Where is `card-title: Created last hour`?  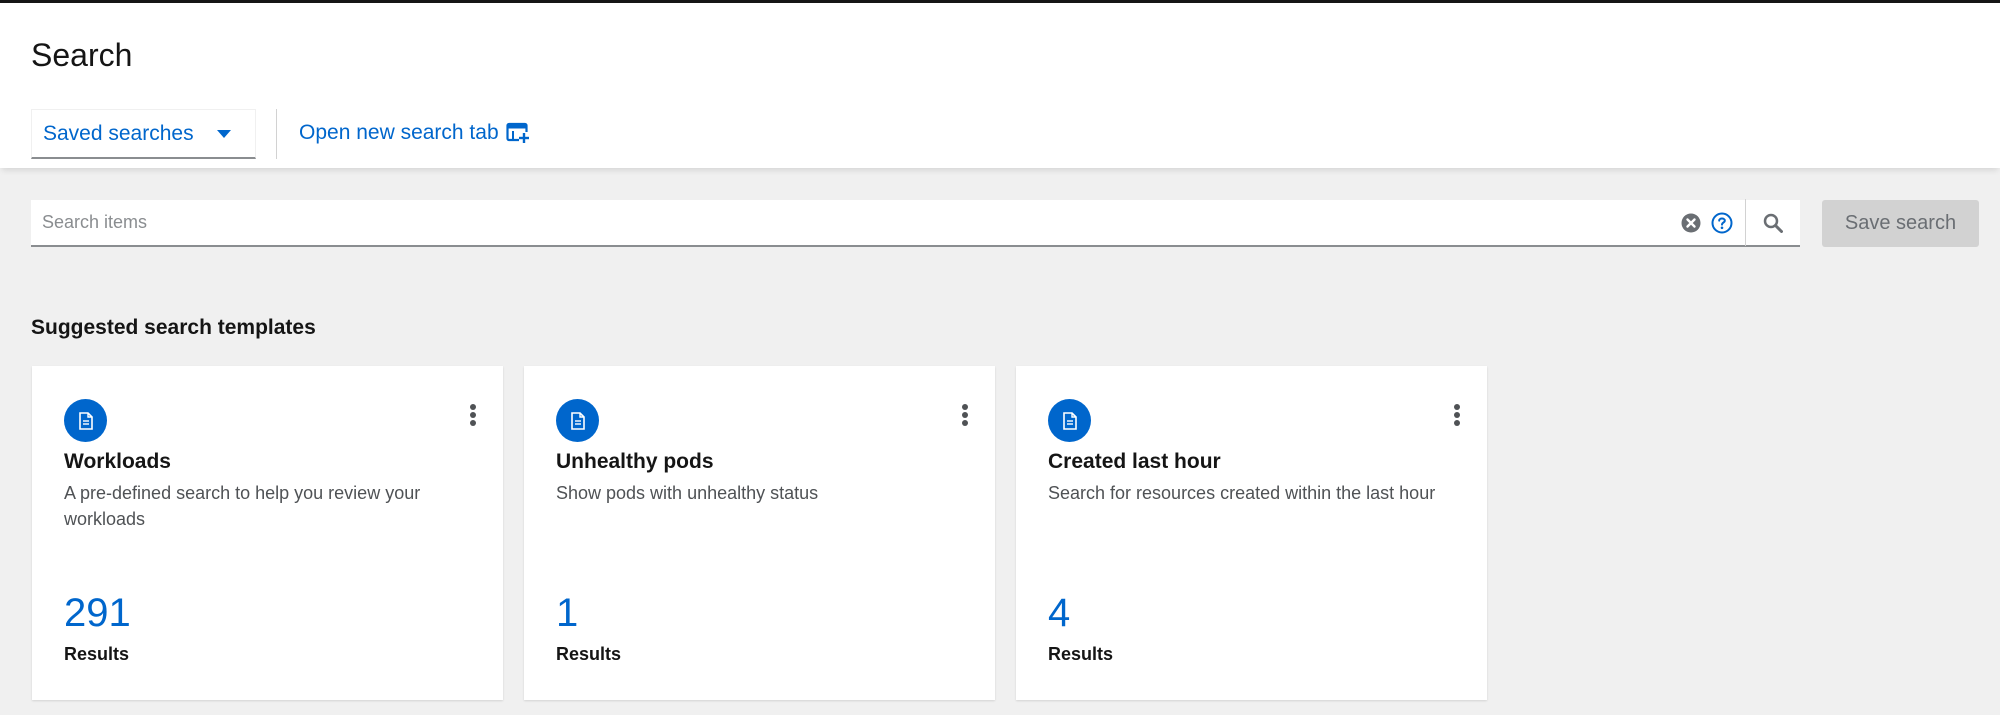
card-title: Created last hour is located at coordinates (1134, 461).